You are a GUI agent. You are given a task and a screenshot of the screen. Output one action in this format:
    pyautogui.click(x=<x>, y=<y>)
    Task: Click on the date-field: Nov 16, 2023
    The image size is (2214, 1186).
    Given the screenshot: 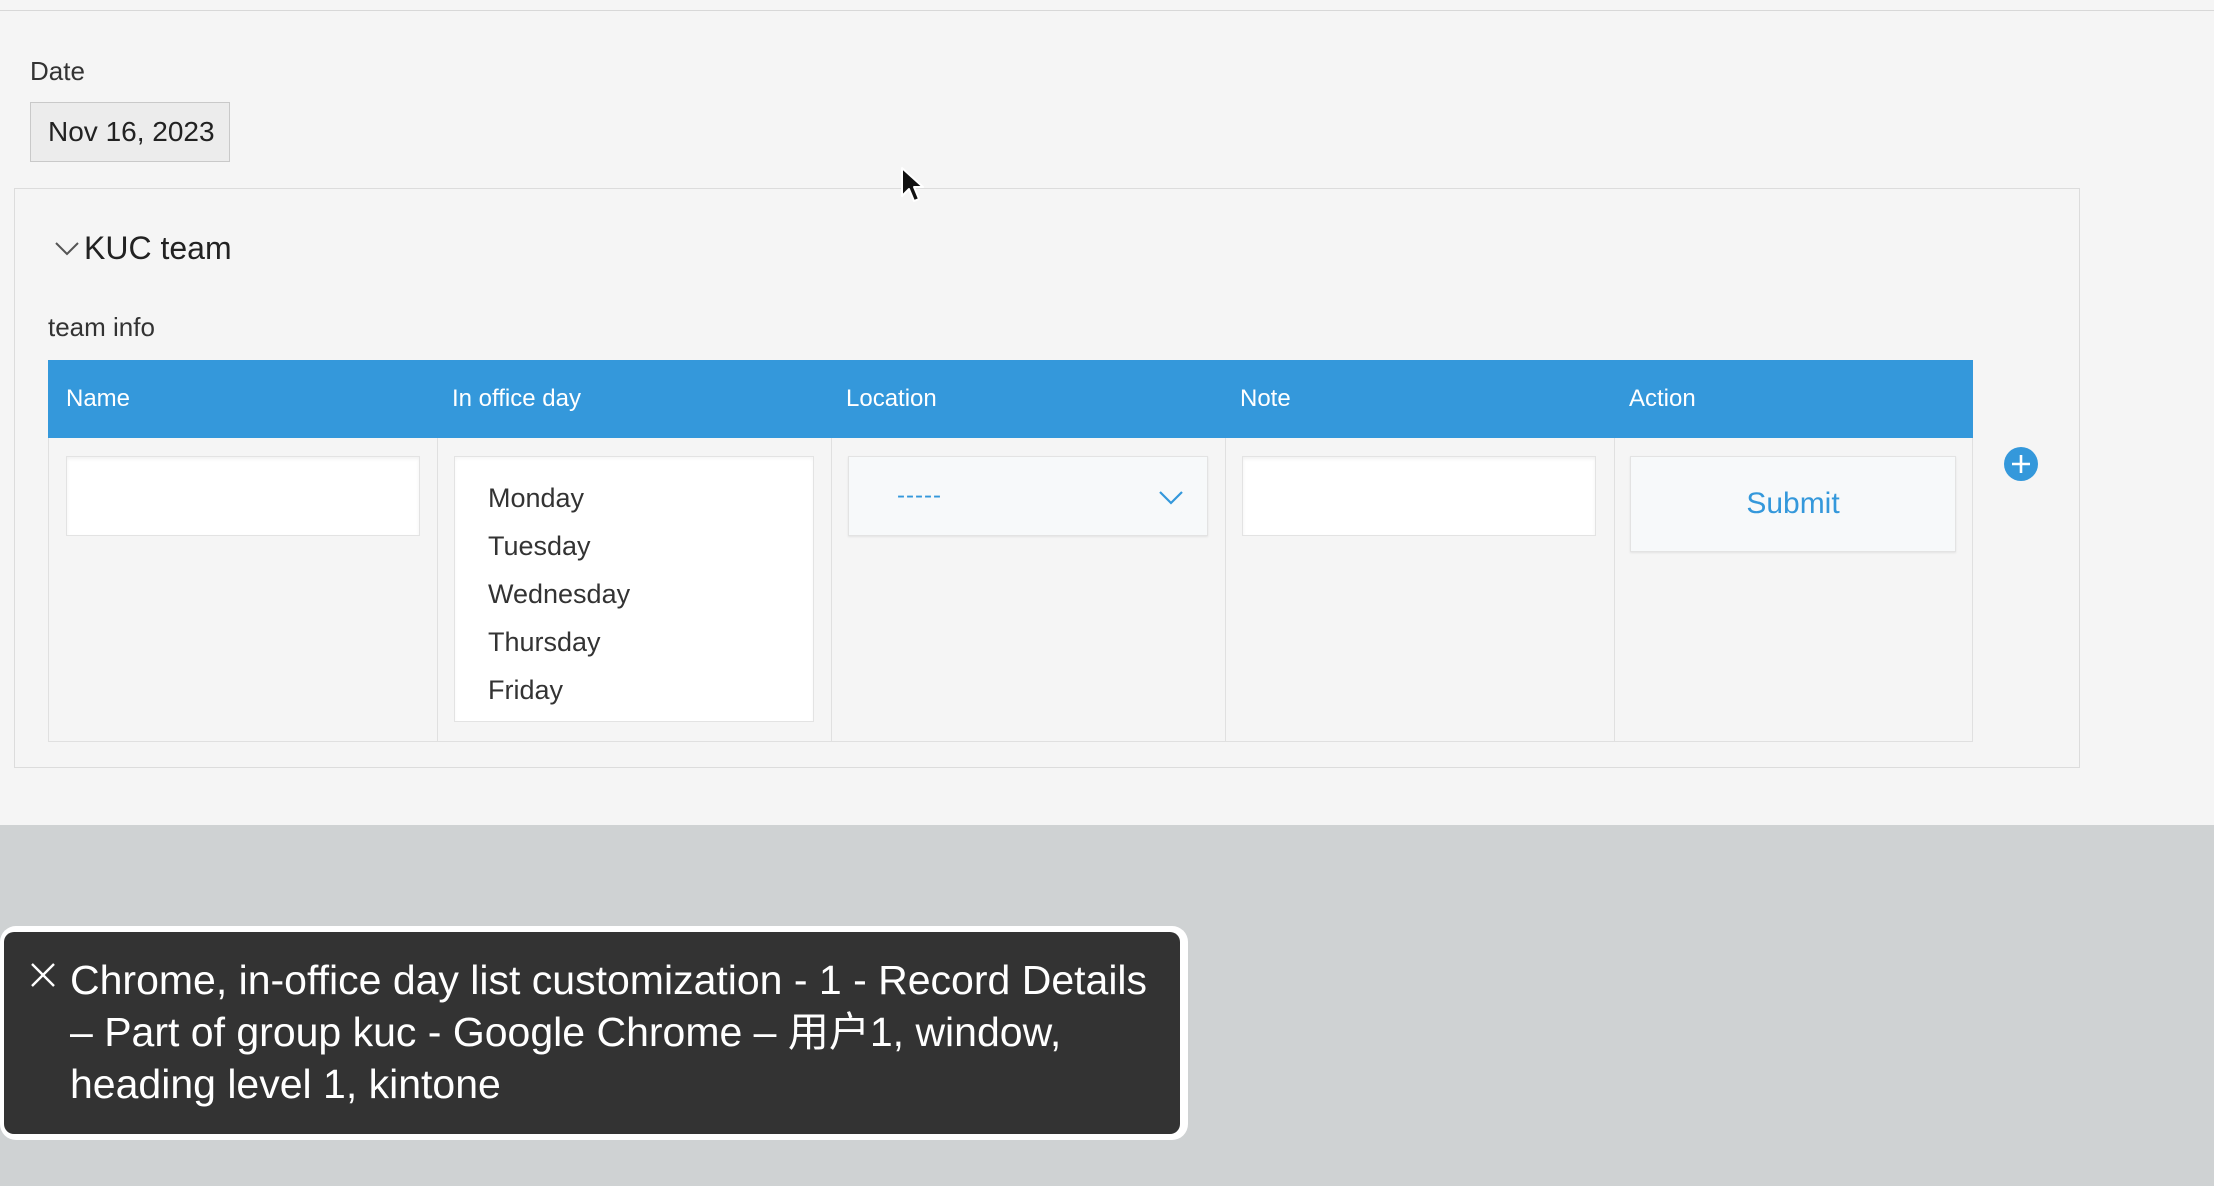 What is the action you would take?
    pyautogui.click(x=130, y=132)
    